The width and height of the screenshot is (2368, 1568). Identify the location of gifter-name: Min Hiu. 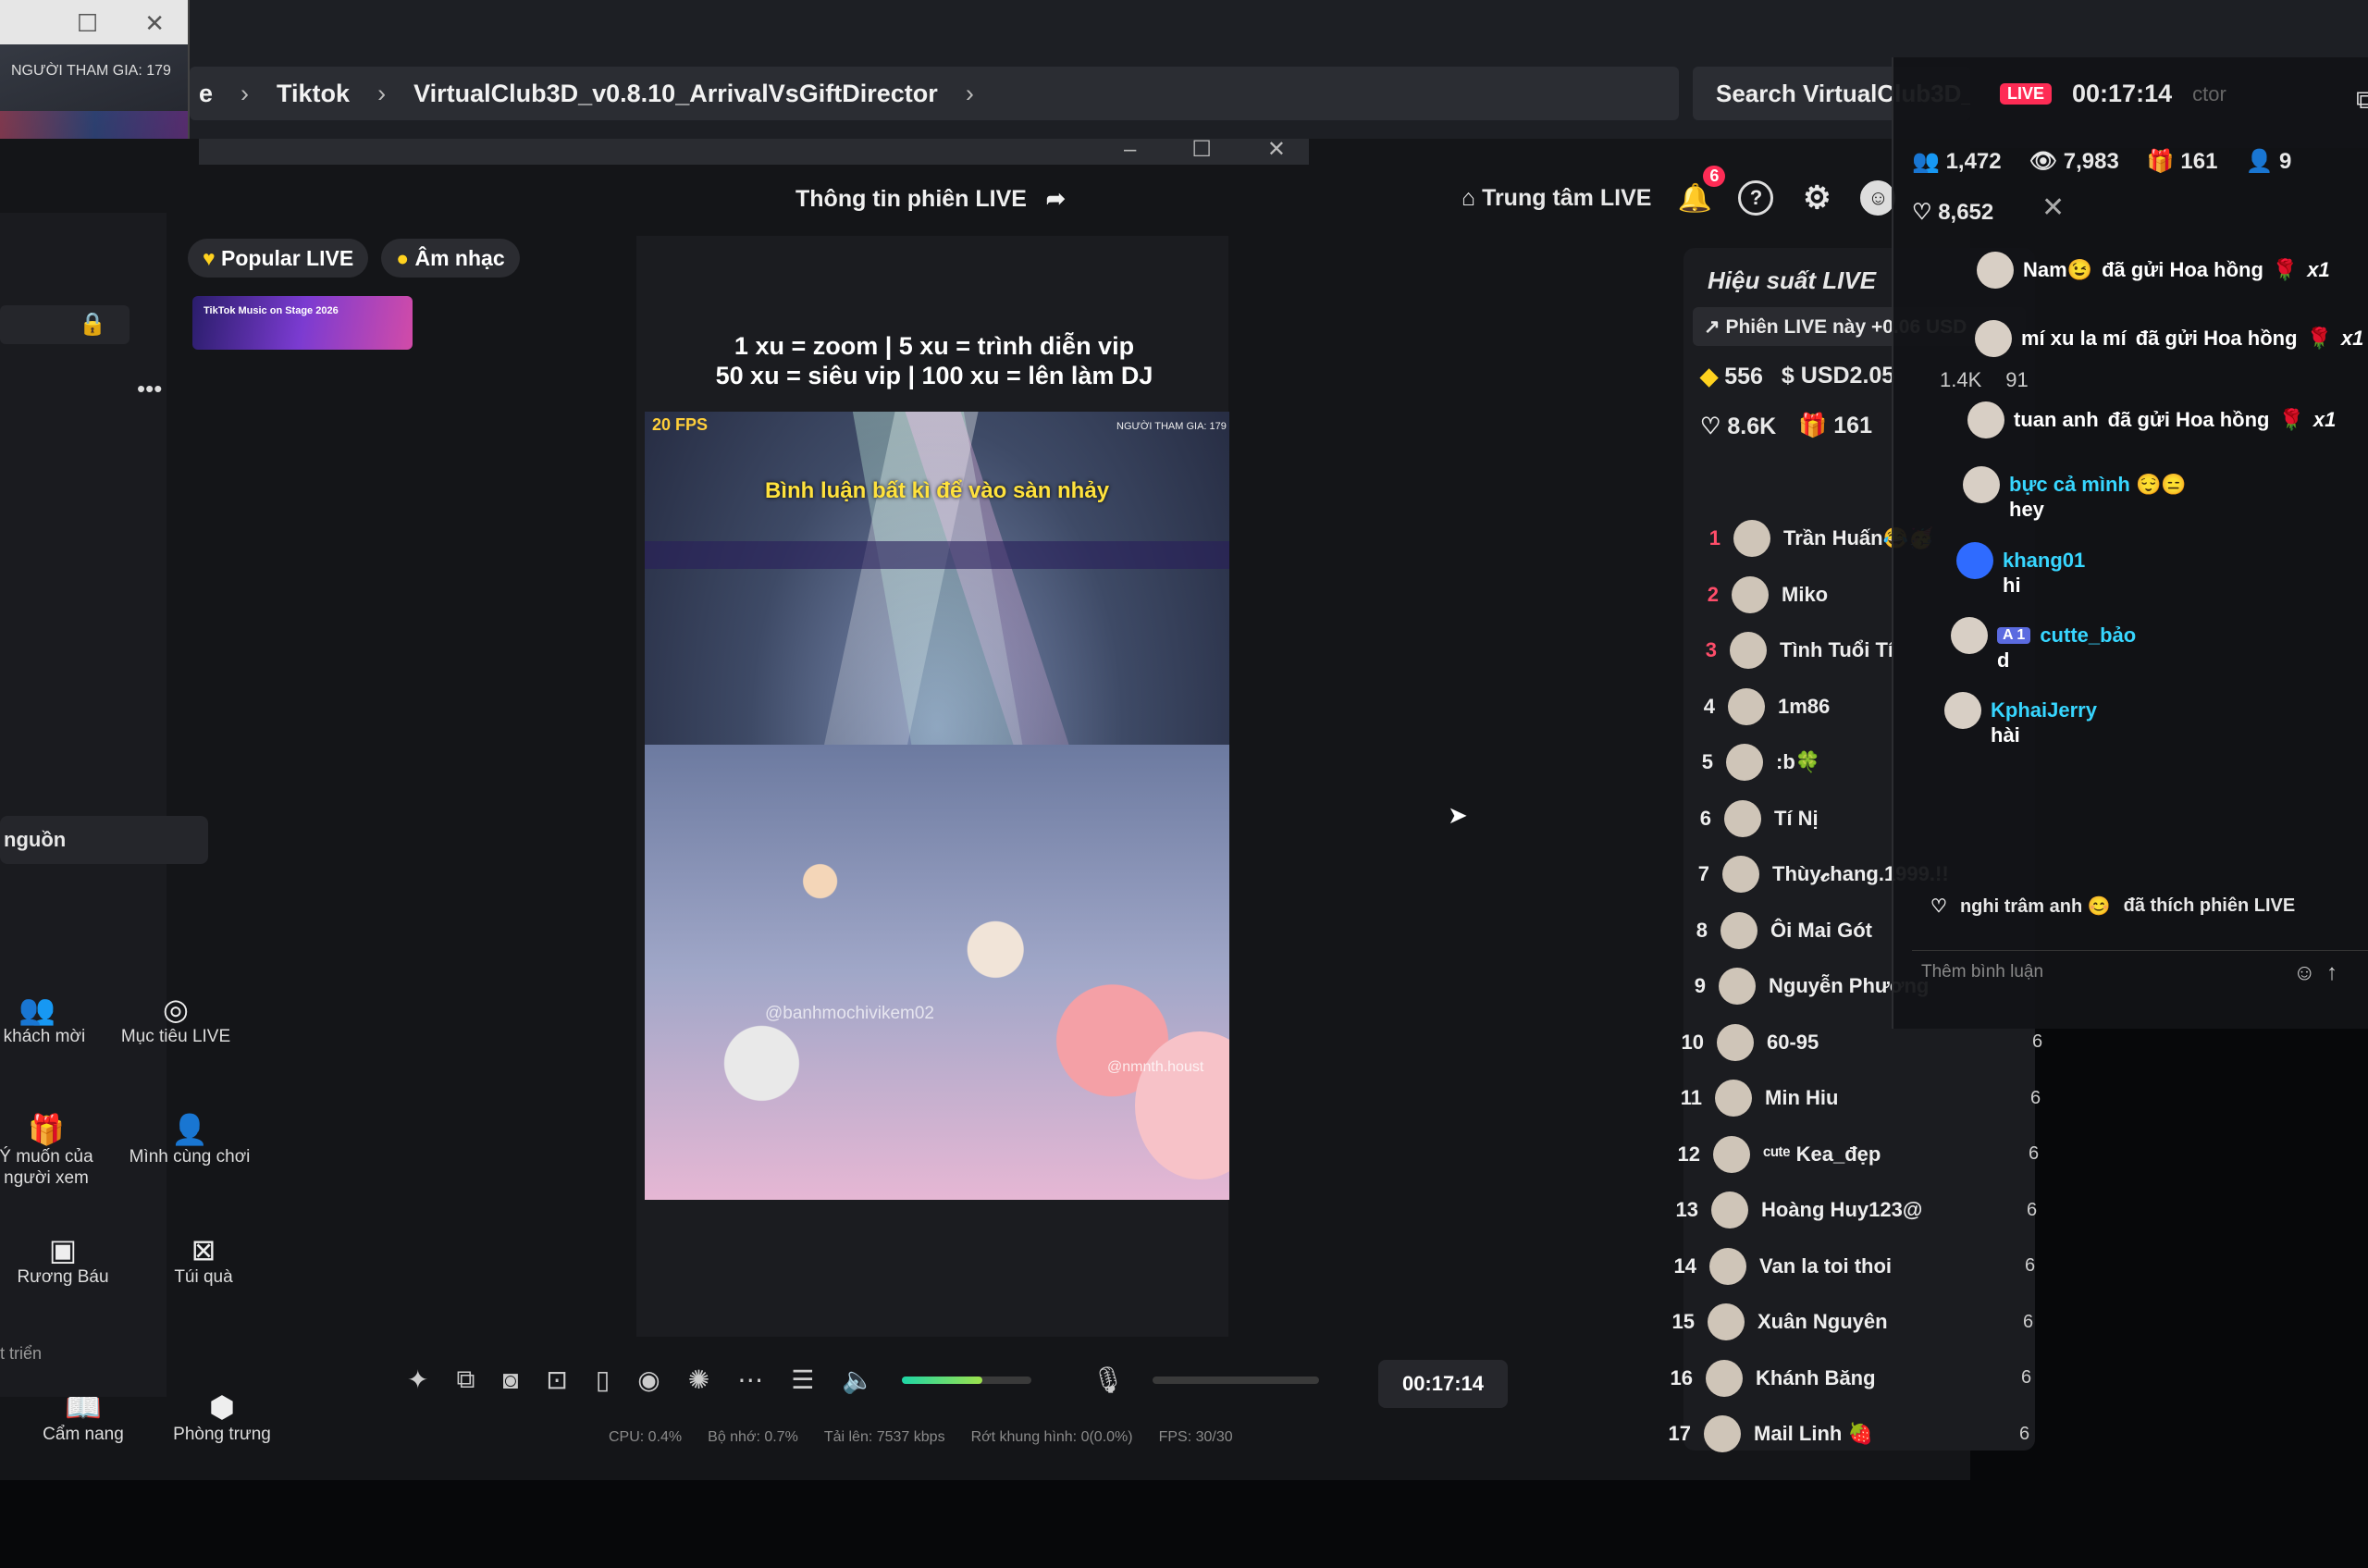
(1802, 1097).